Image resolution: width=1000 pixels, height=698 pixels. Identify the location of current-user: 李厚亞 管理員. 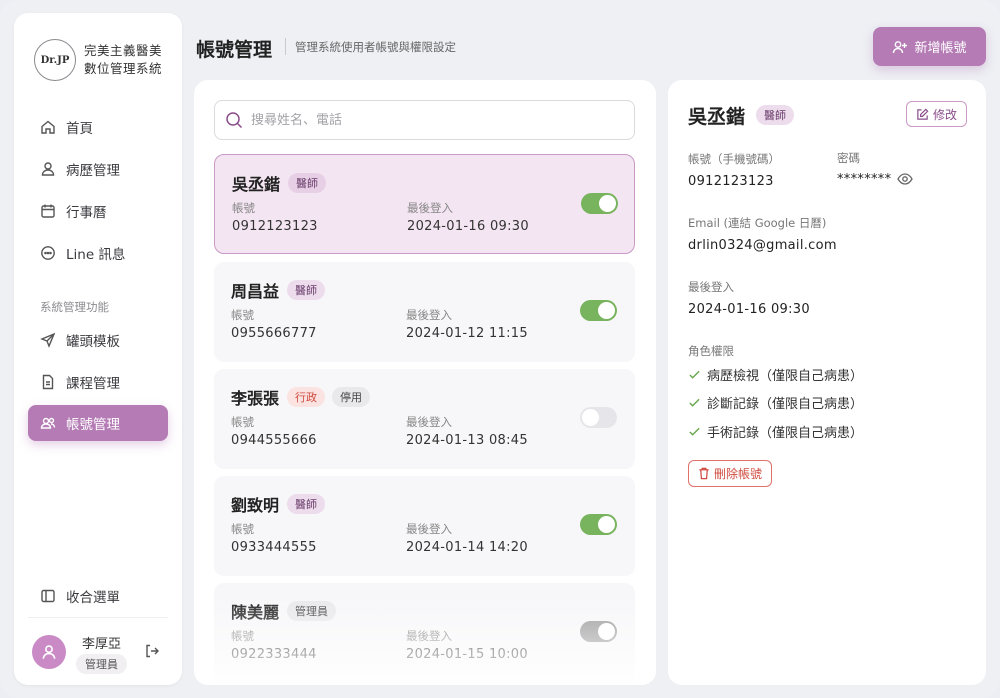
(100, 652).